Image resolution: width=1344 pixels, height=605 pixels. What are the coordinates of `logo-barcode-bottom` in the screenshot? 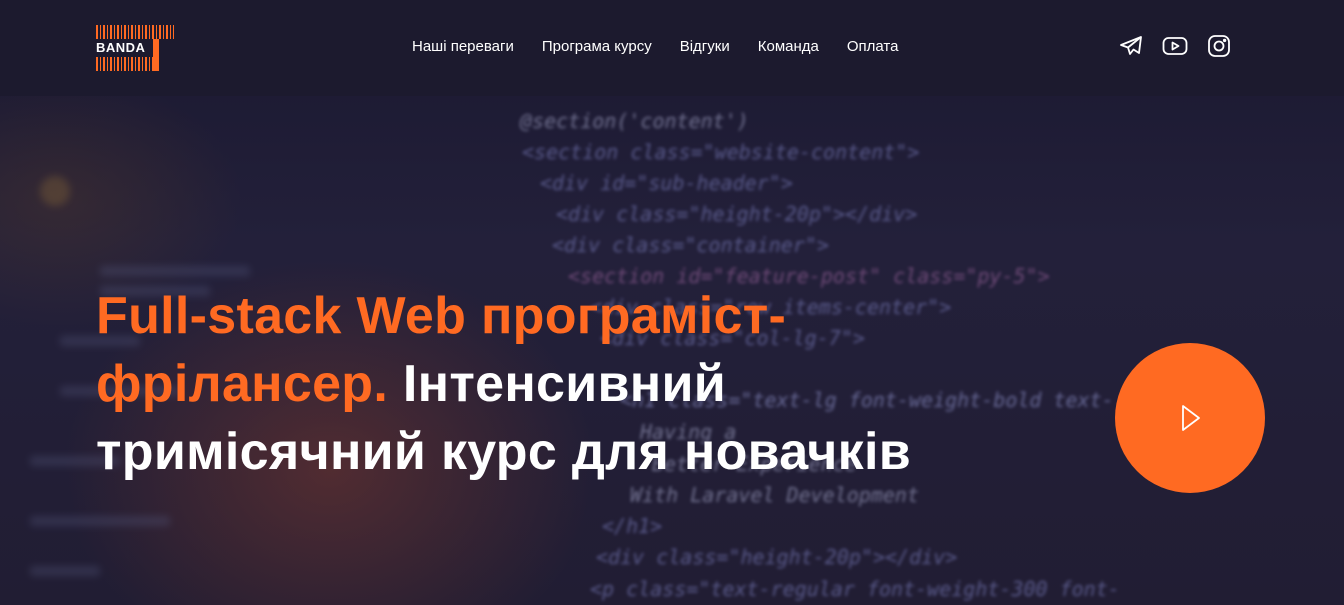 It's located at (127, 64).